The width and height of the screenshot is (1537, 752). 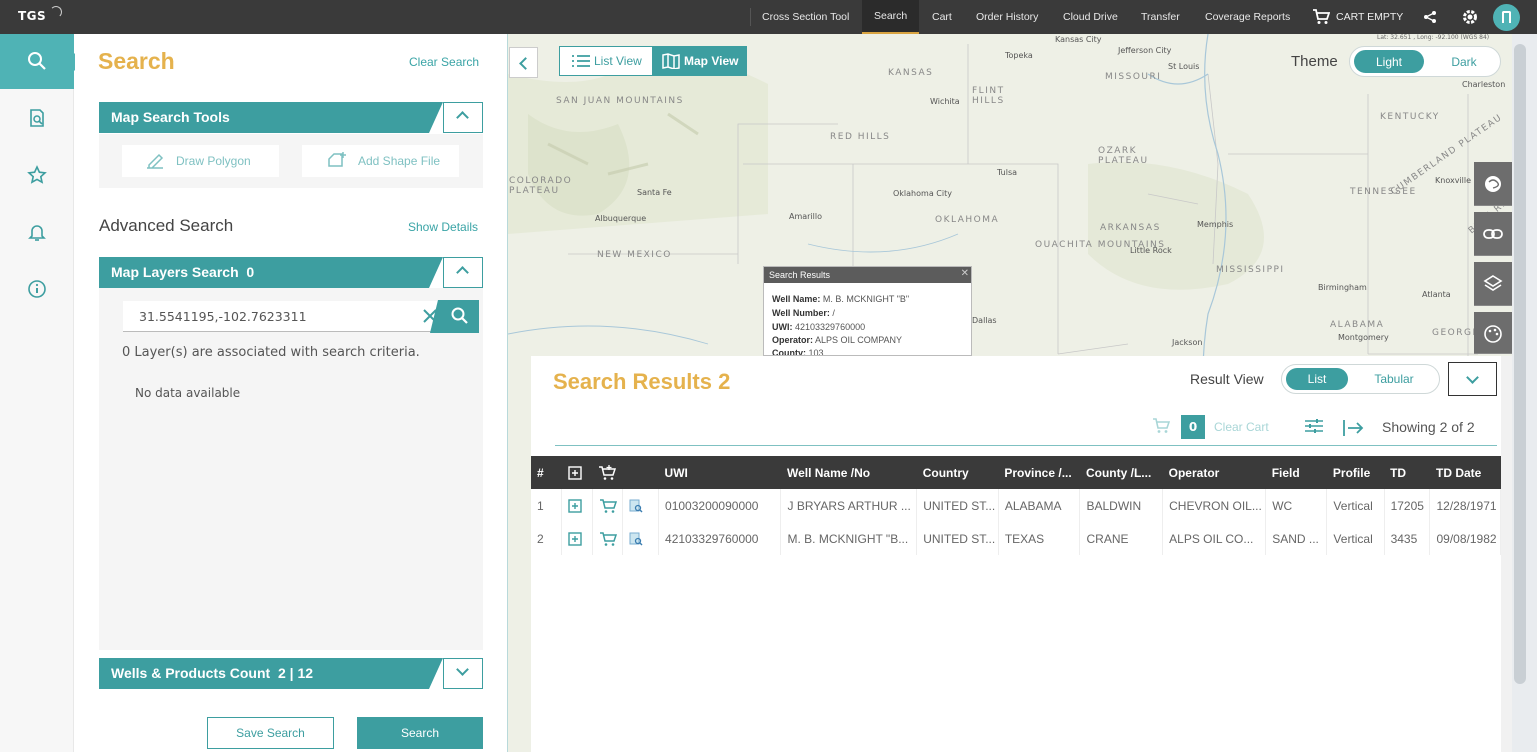 I want to click on basemap-tool, so click(x=1493, y=184).